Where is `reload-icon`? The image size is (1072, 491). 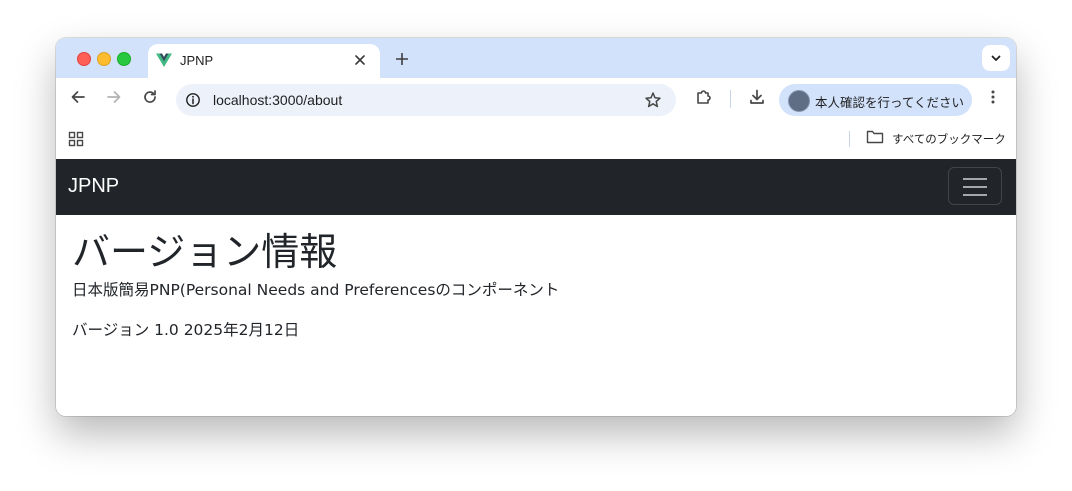 reload-icon is located at coordinates (150, 99).